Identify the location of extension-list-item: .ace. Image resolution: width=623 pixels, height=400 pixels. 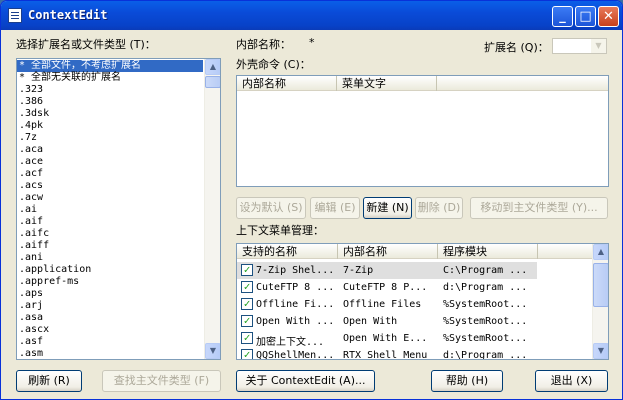
(110, 162).